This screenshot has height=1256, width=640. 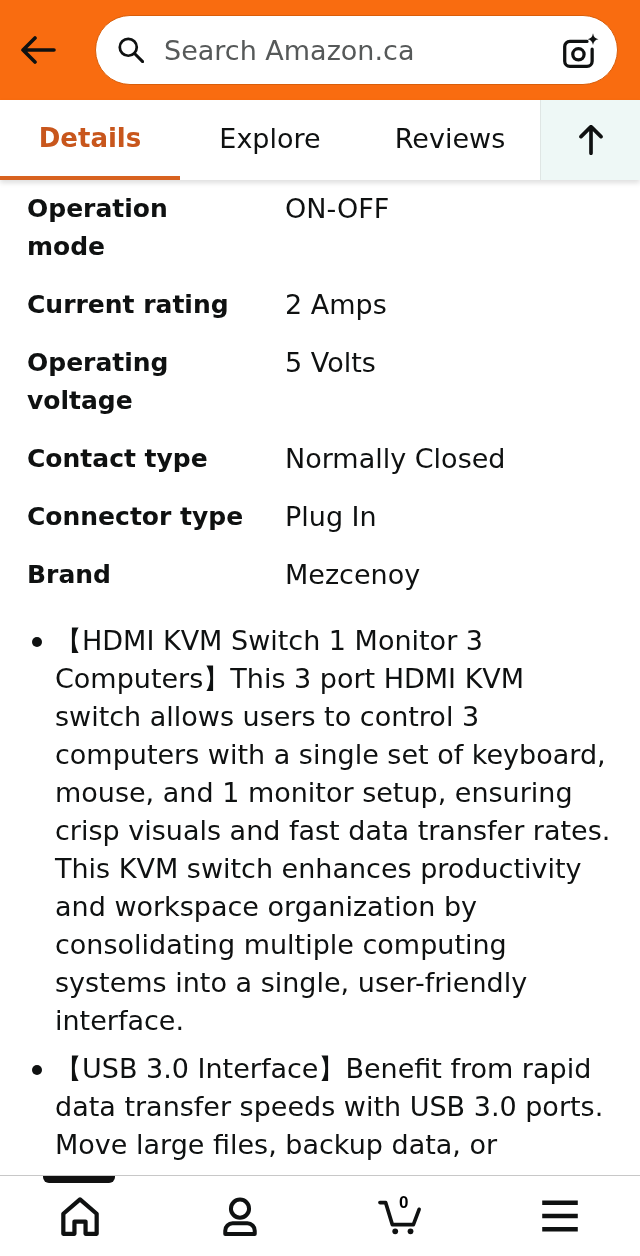 What do you see at coordinates (331, 363) in the screenshot?
I see `spec-value: 5 Volts` at bounding box center [331, 363].